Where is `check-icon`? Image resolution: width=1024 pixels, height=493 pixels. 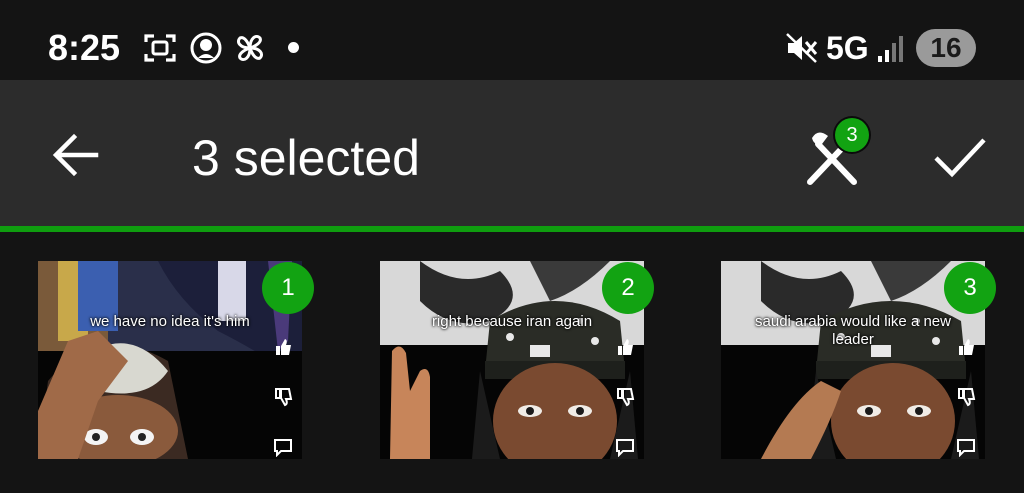 check-icon is located at coordinates (960, 156).